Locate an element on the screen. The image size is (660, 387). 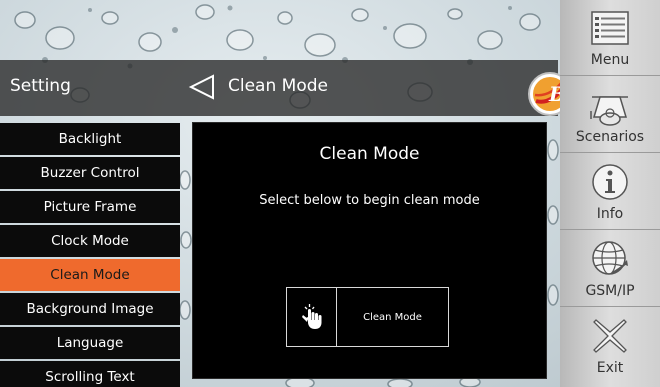
sidebar-button-exit: Exit is located at coordinates (610, 347).